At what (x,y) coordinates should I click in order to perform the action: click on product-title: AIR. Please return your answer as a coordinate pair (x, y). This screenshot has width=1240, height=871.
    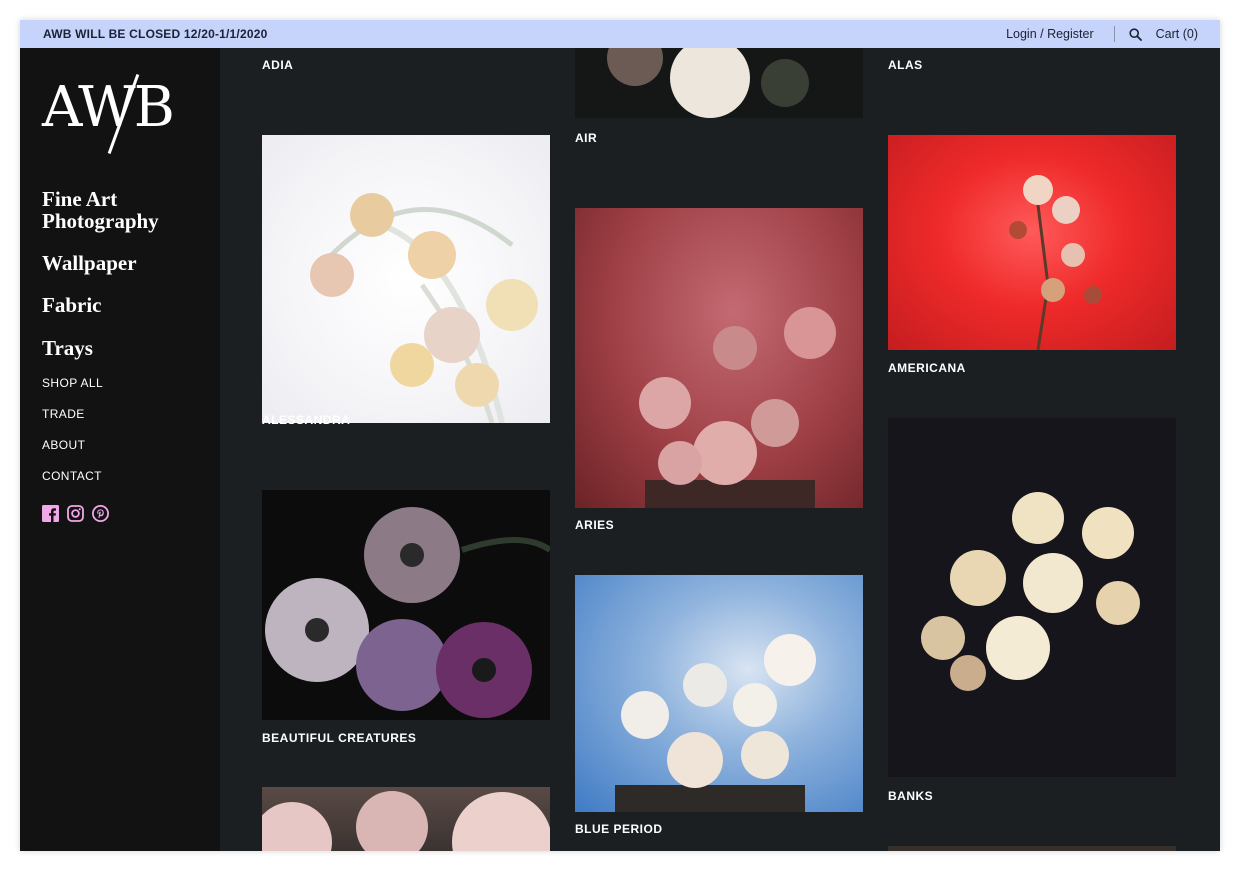
    Looking at the image, I should click on (586, 138).